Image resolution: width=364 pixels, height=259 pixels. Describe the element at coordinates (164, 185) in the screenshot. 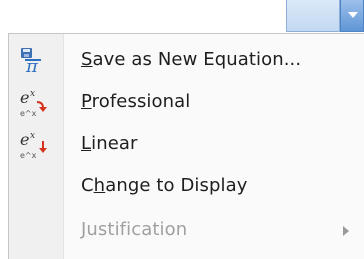

I see `menu-item-label: Change to Display` at that location.